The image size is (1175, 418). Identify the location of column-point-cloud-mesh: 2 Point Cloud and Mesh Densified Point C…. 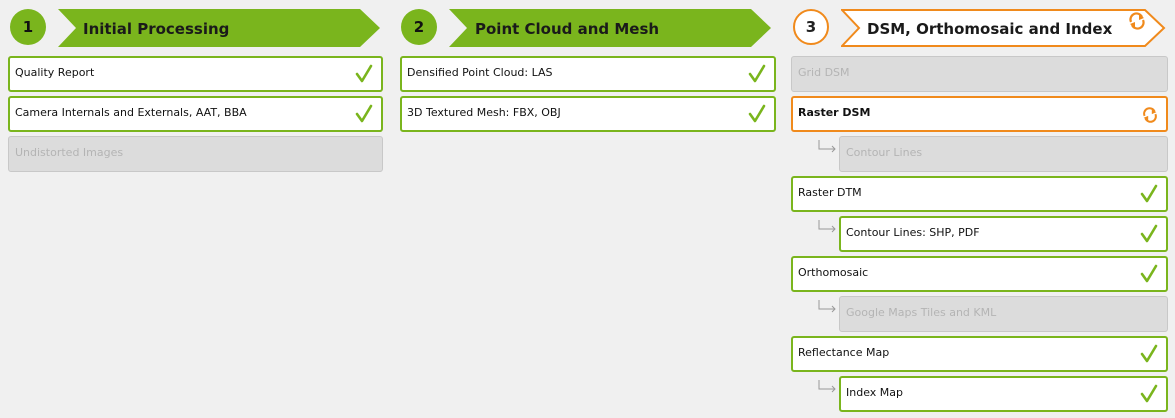
(588, 66).